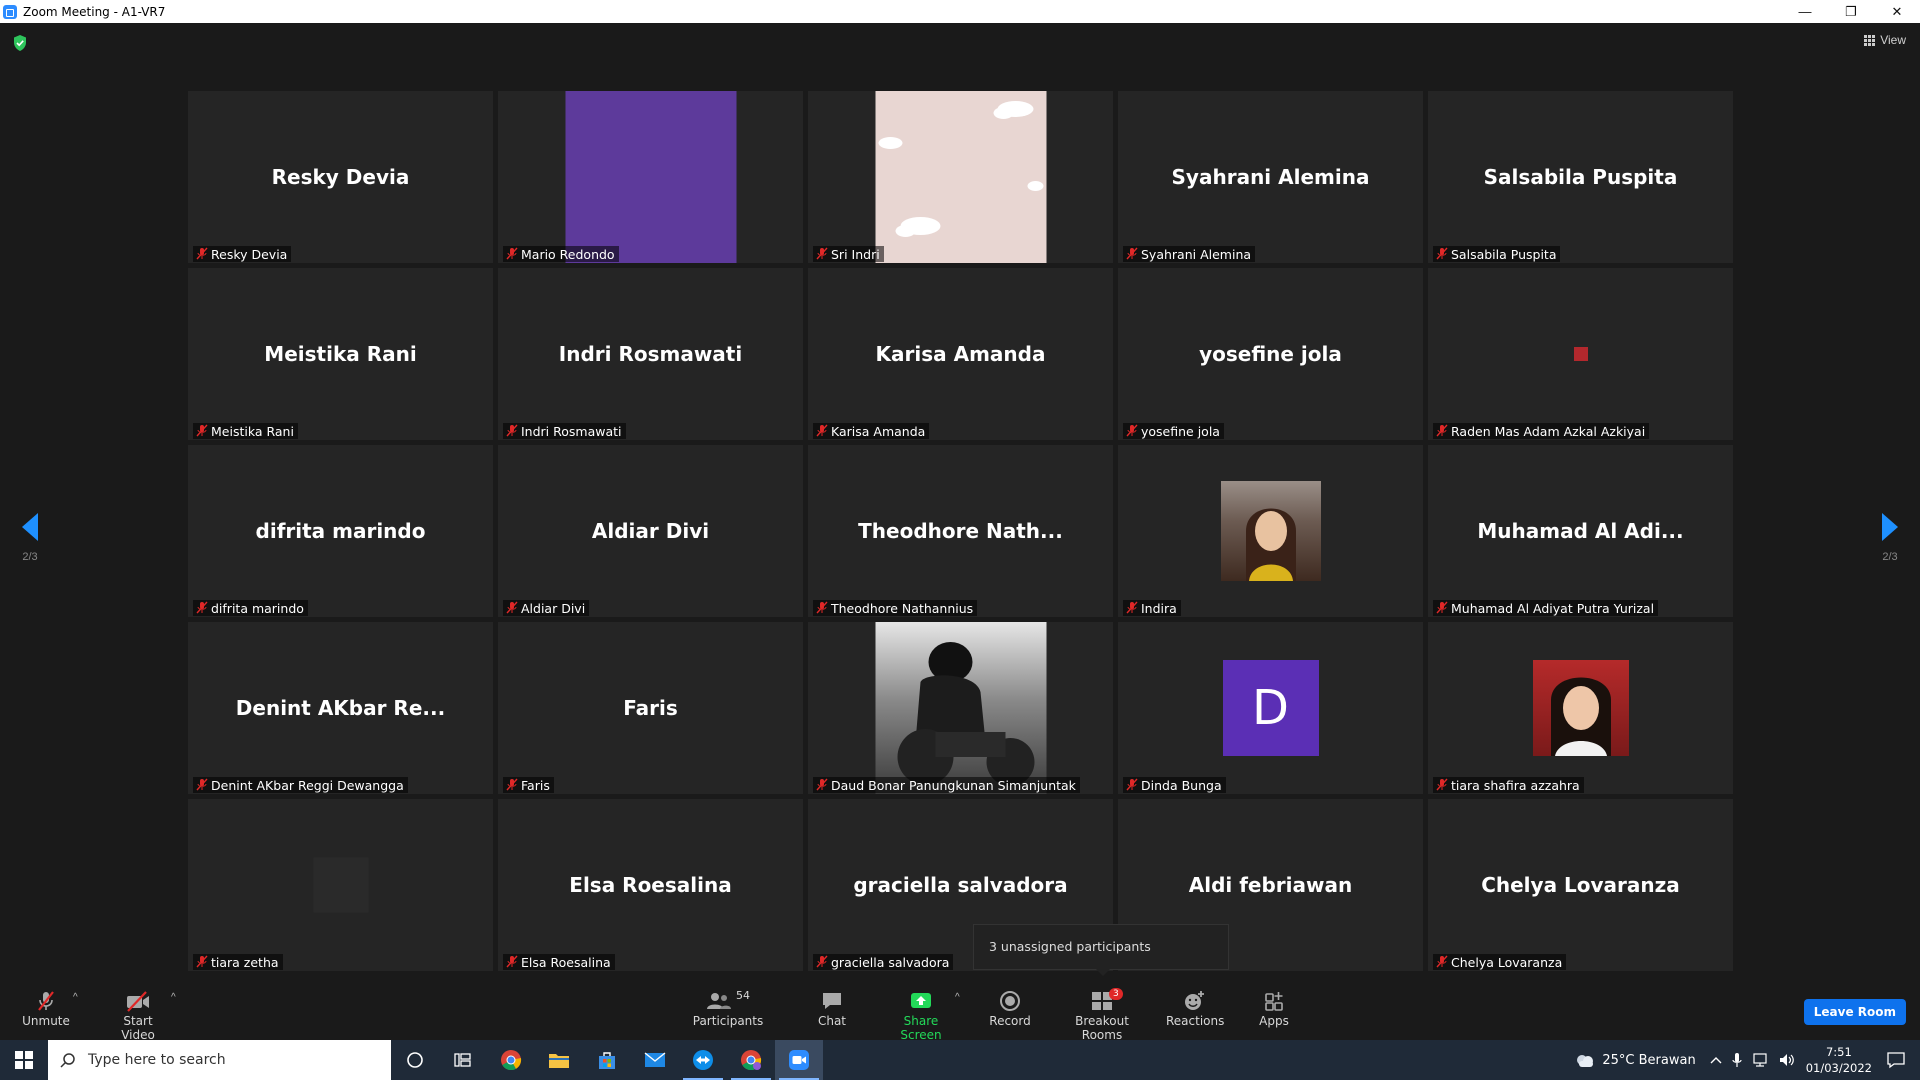 The width and height of the screenshot is (1920, 1080). I want to click on microphone-tray-icon, so click(1737, 1060).